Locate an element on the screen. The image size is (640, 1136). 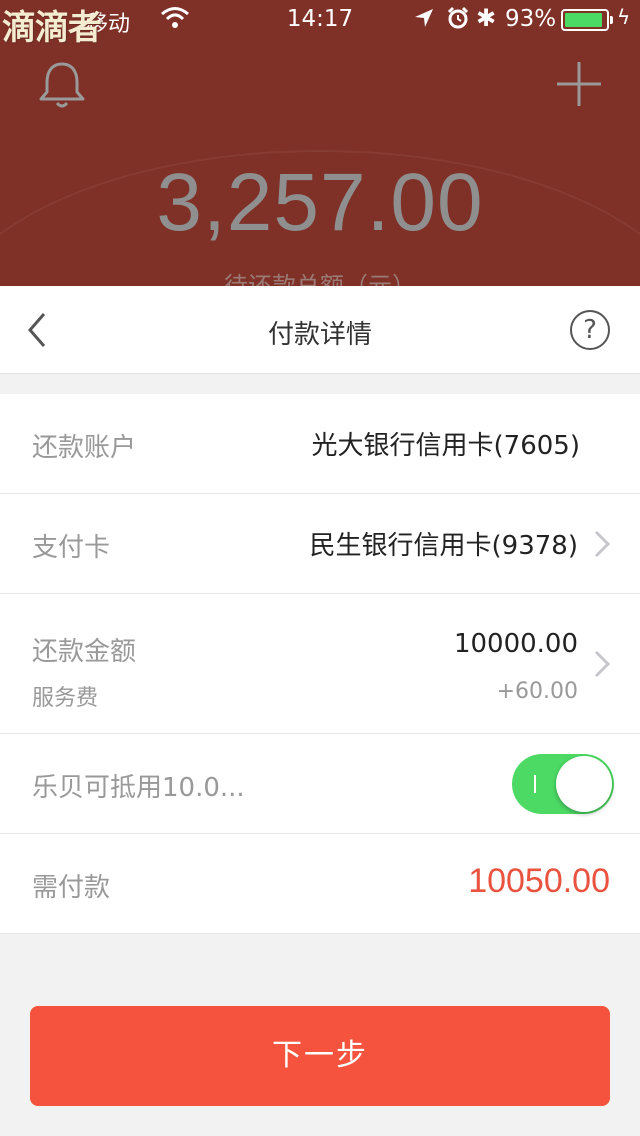
sheet-nav-bar: 付款详情 ? is located at coordinates (320, 330).